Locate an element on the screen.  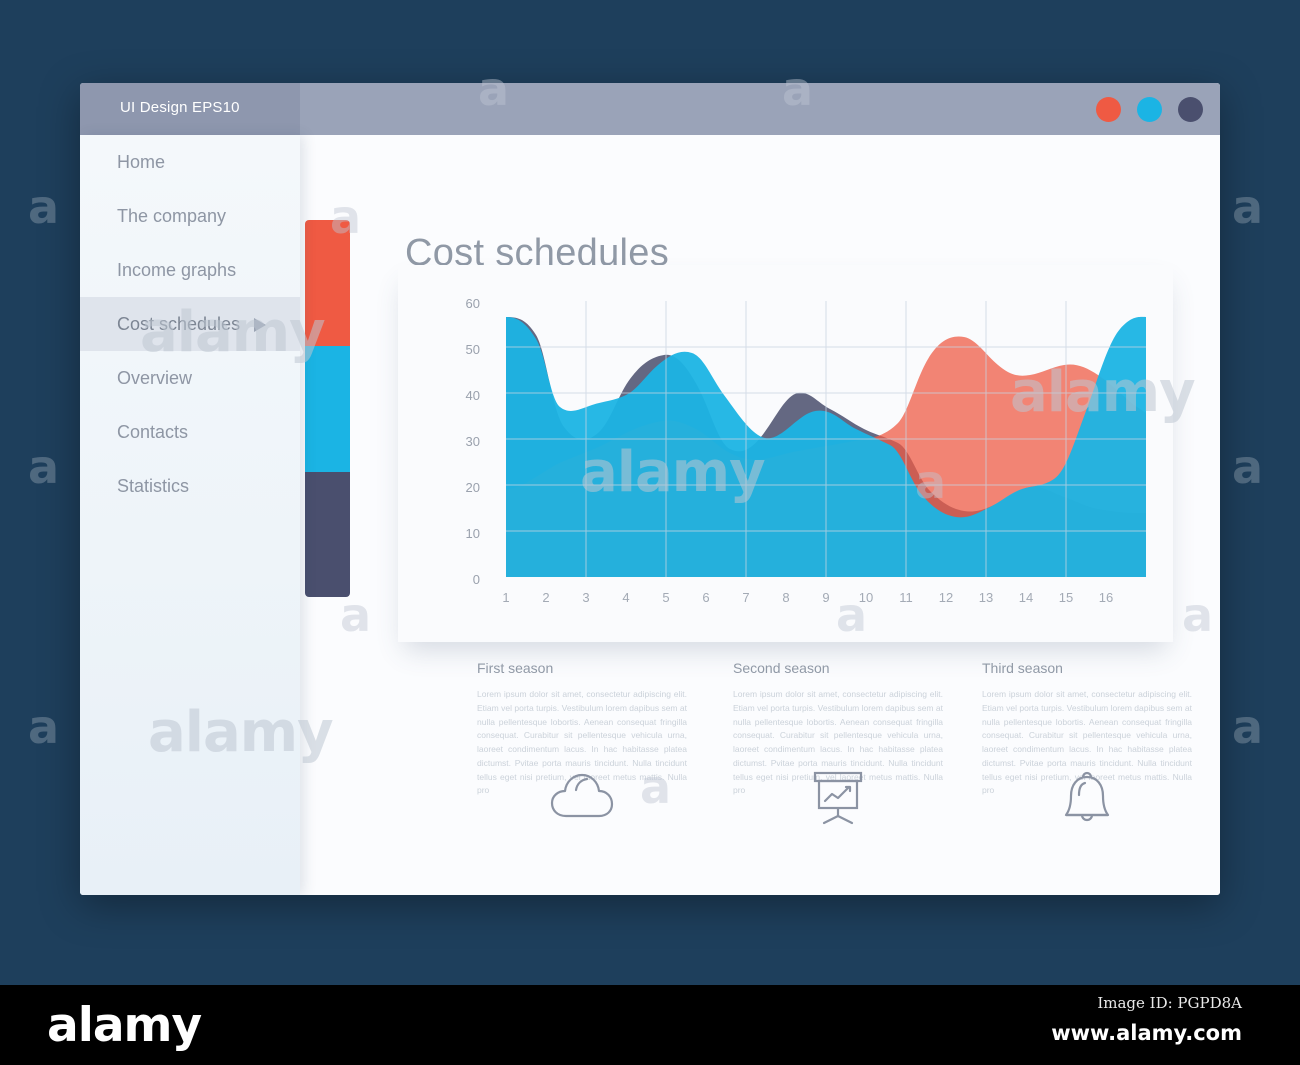
x-axis-tick: 16 is located at coordinates (1106, 597).